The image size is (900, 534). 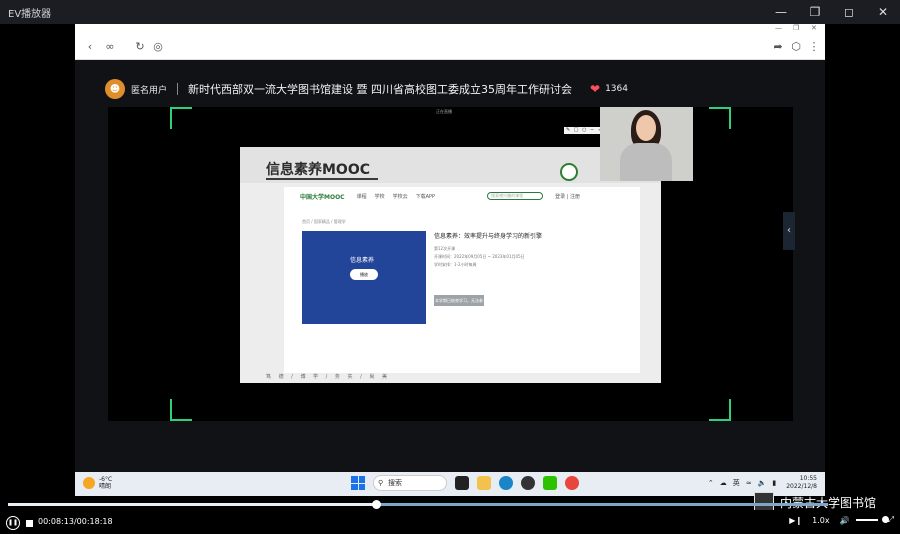 What do you see at coordinates (774, 483) in the screenshot?
I see `battery-icon: ▮` at bounding box center [774, 483].